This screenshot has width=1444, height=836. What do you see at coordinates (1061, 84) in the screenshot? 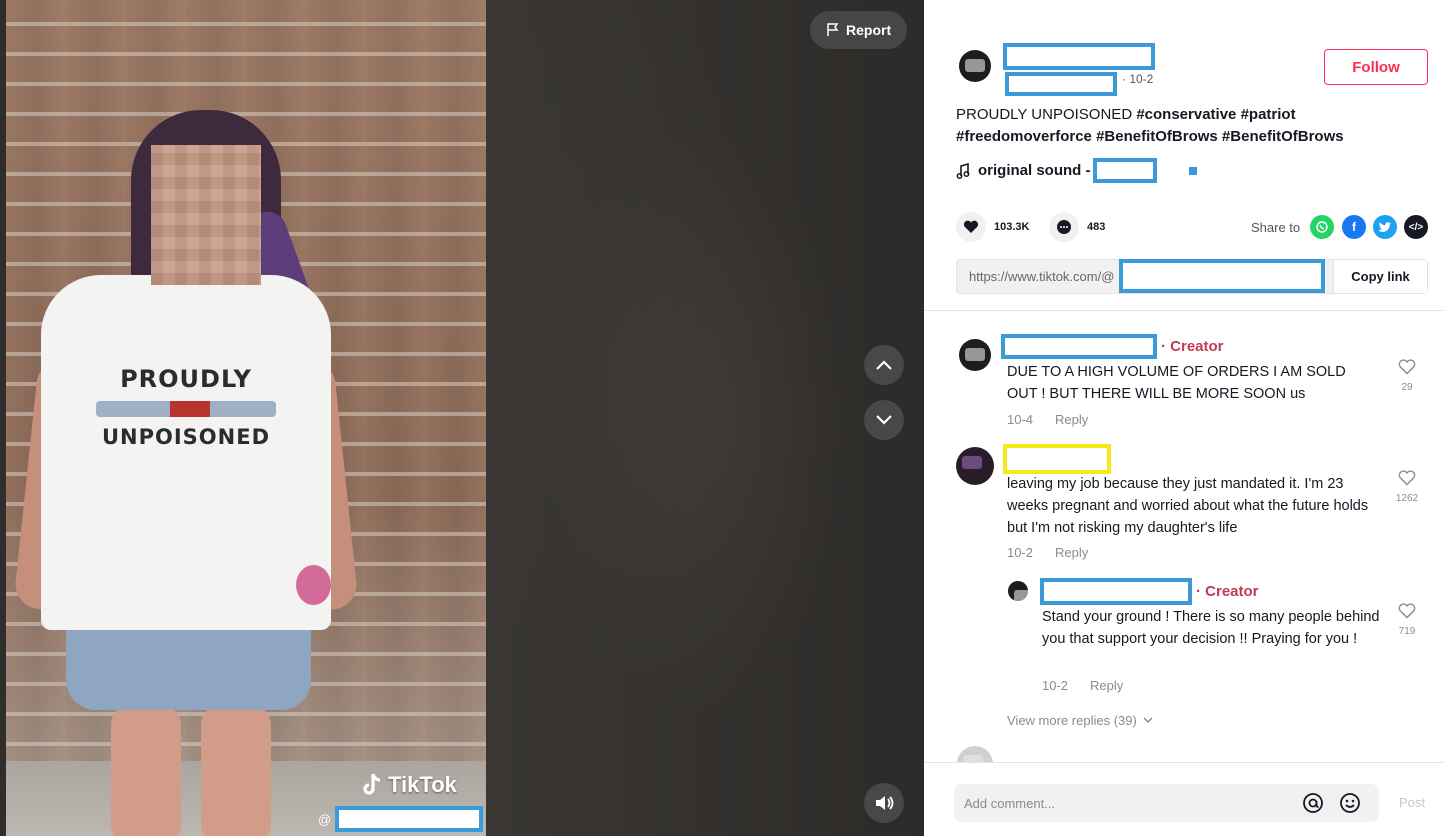
I see `redacted-author-handle` at bounding box center [1061, 84].